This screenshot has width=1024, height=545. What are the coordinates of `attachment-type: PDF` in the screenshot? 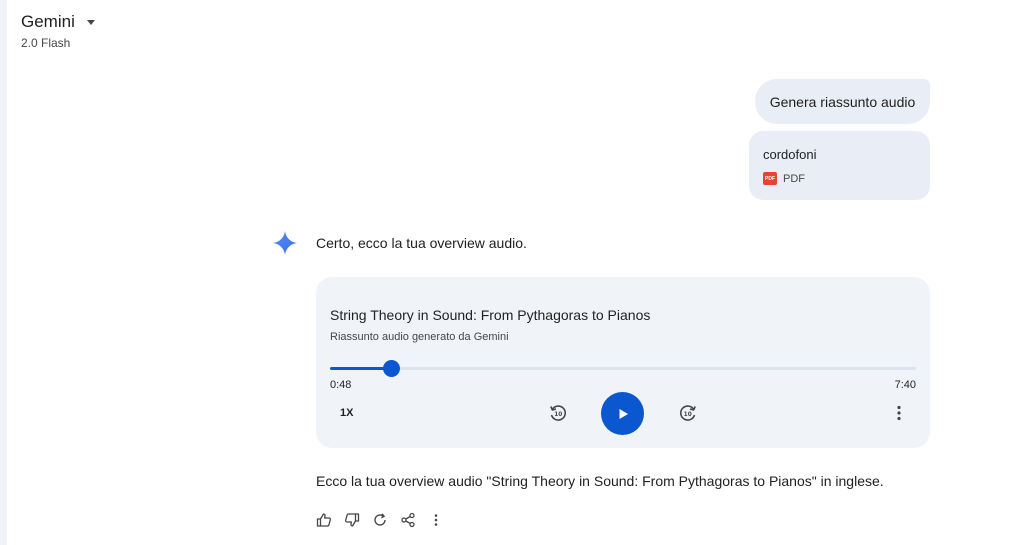 It's located at (794, 178).